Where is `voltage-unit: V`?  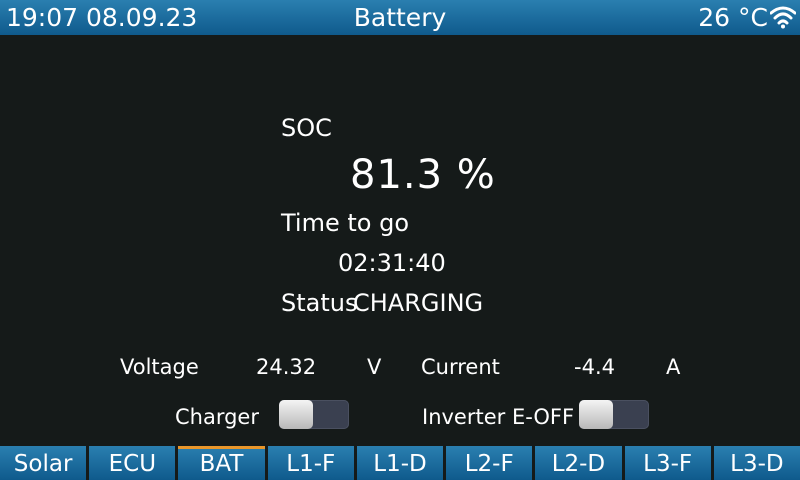 voltage-unit: V is located at coordinates (374, 367).